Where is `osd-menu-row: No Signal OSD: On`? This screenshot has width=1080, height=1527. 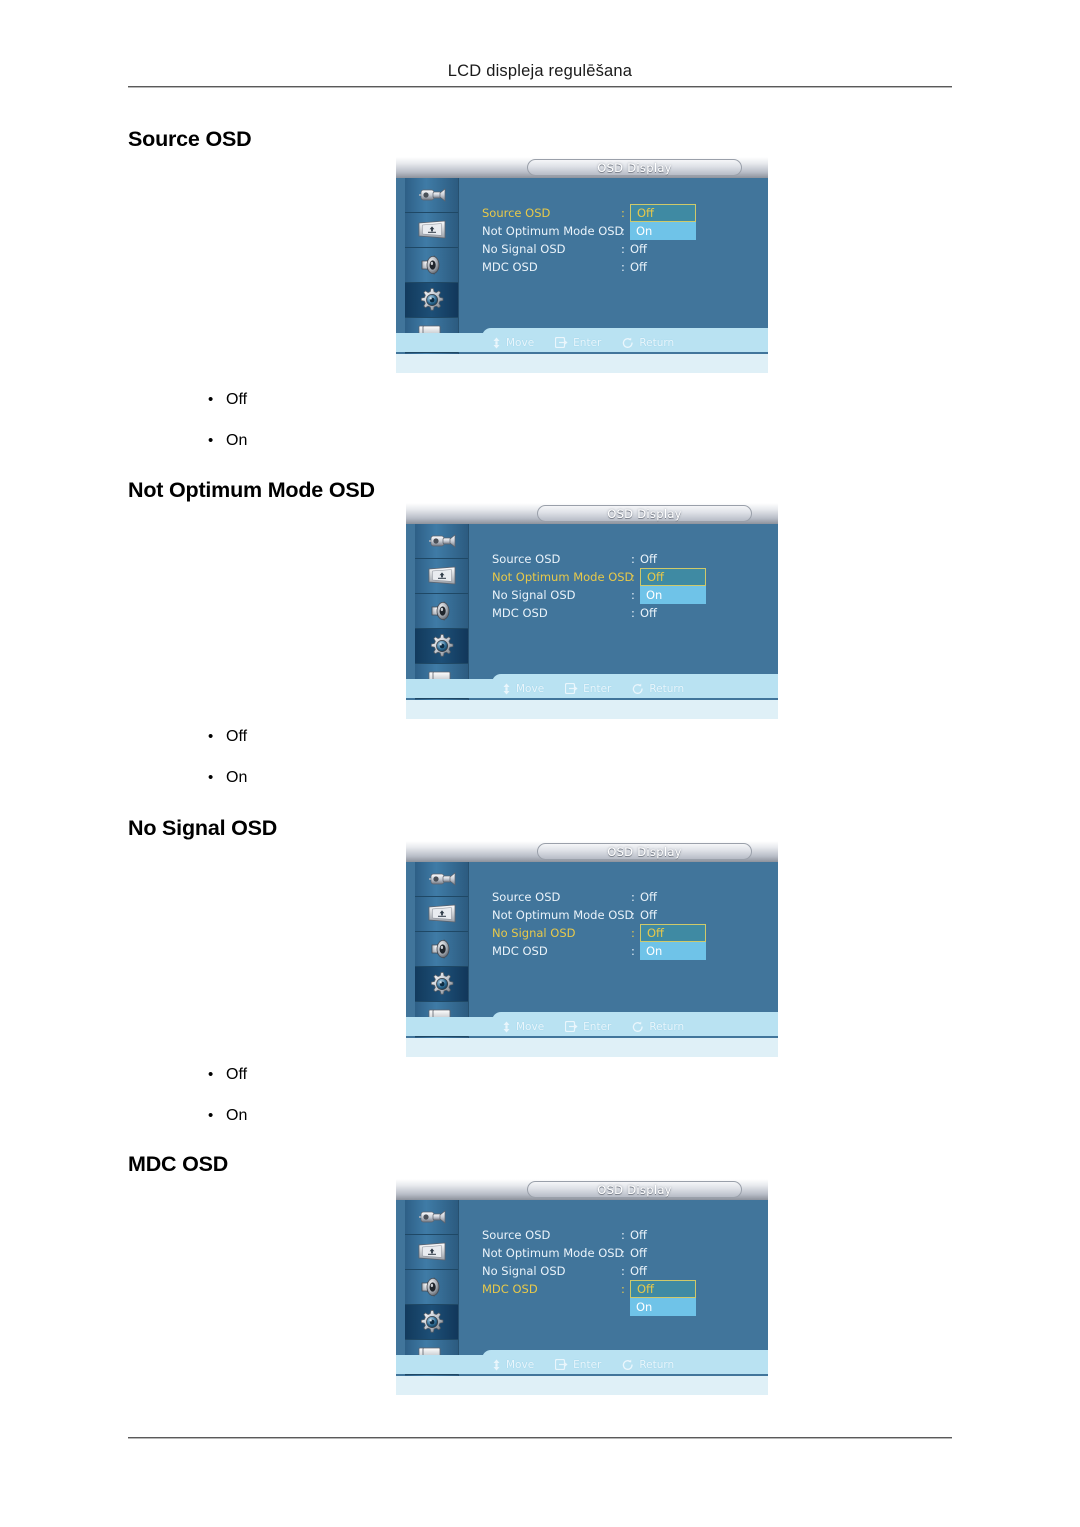 osd-menu-row: No Signal OSD: On is located at coordinates (632, 595).